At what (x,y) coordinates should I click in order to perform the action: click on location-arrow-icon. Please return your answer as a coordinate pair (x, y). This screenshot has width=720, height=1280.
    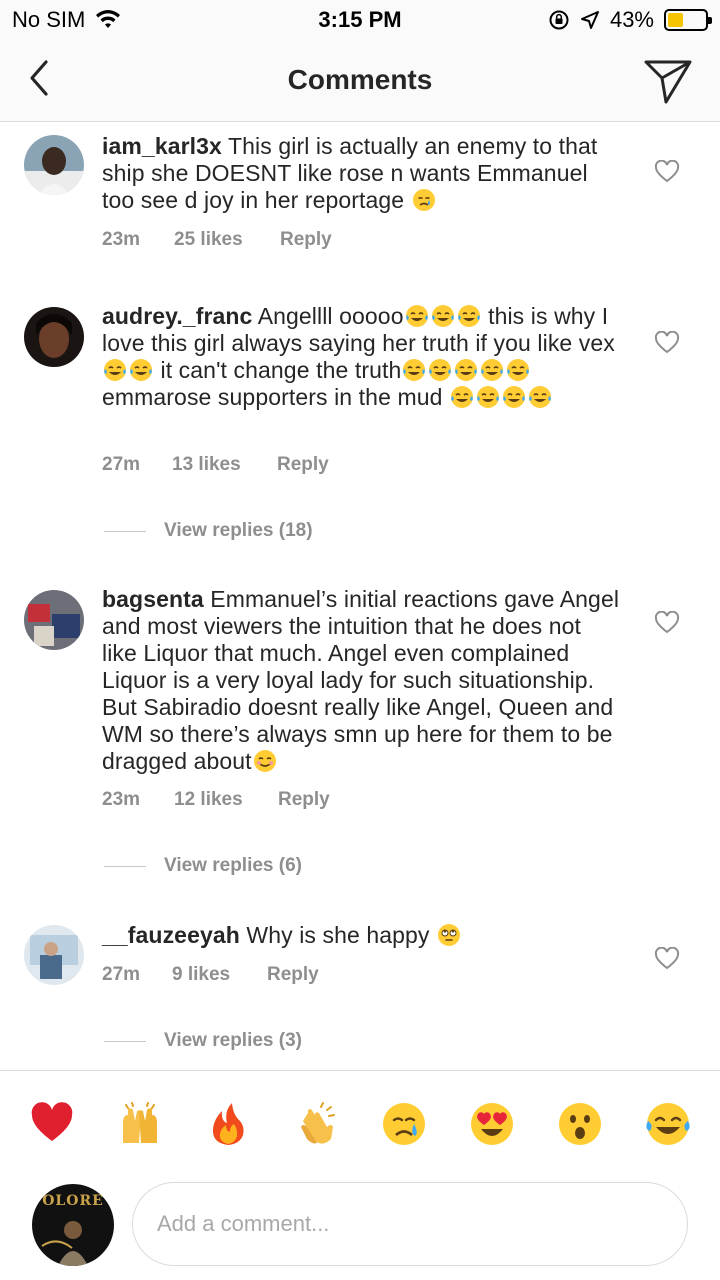
    Looking at the image, I should click on (589, 20).